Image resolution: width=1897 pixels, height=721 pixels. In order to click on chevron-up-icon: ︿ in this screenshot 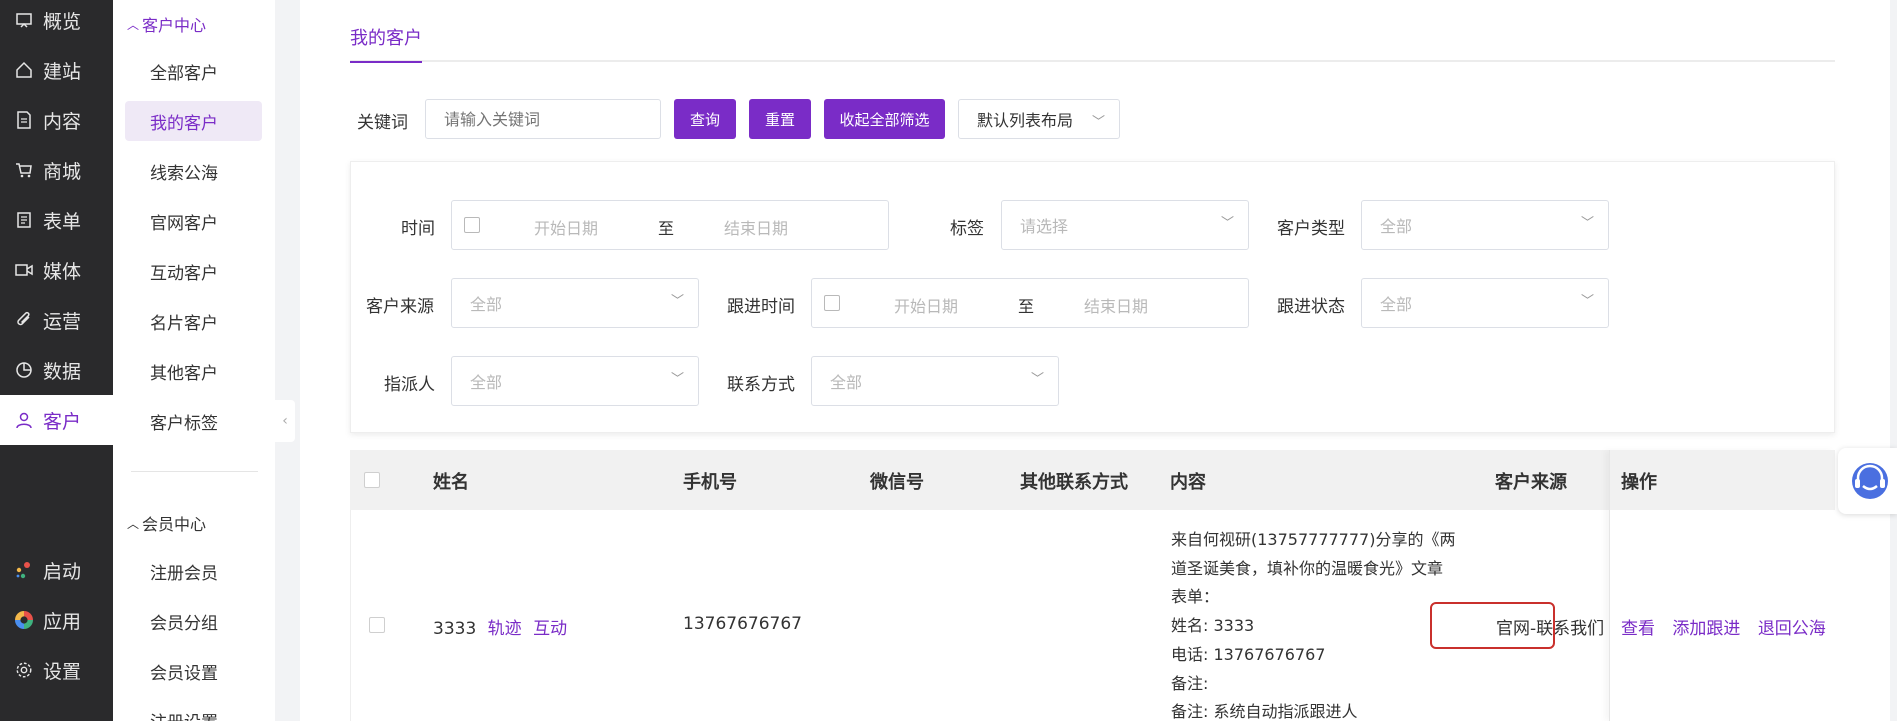, I will do `click(133, 24)`.